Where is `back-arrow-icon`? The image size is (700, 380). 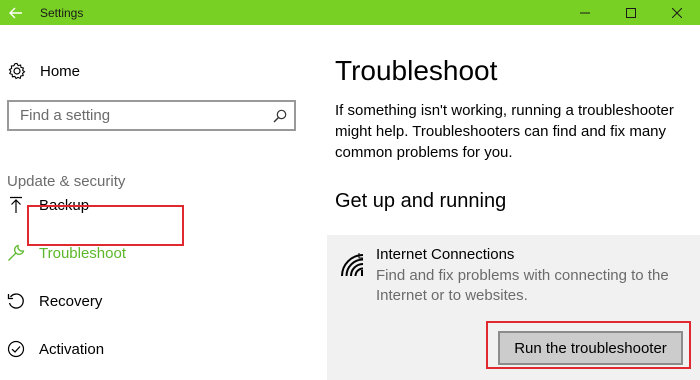
back-arrow-icon is located at coordinates (15, 12).